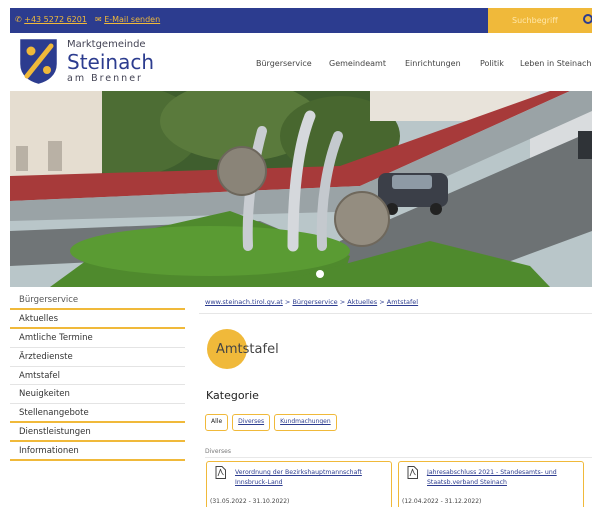 The height and width of the screenshot is (507, 592). Describe the element at coordinates (492, 63) in the screenshot. I see `nav-item-politik: Politik` at that location.